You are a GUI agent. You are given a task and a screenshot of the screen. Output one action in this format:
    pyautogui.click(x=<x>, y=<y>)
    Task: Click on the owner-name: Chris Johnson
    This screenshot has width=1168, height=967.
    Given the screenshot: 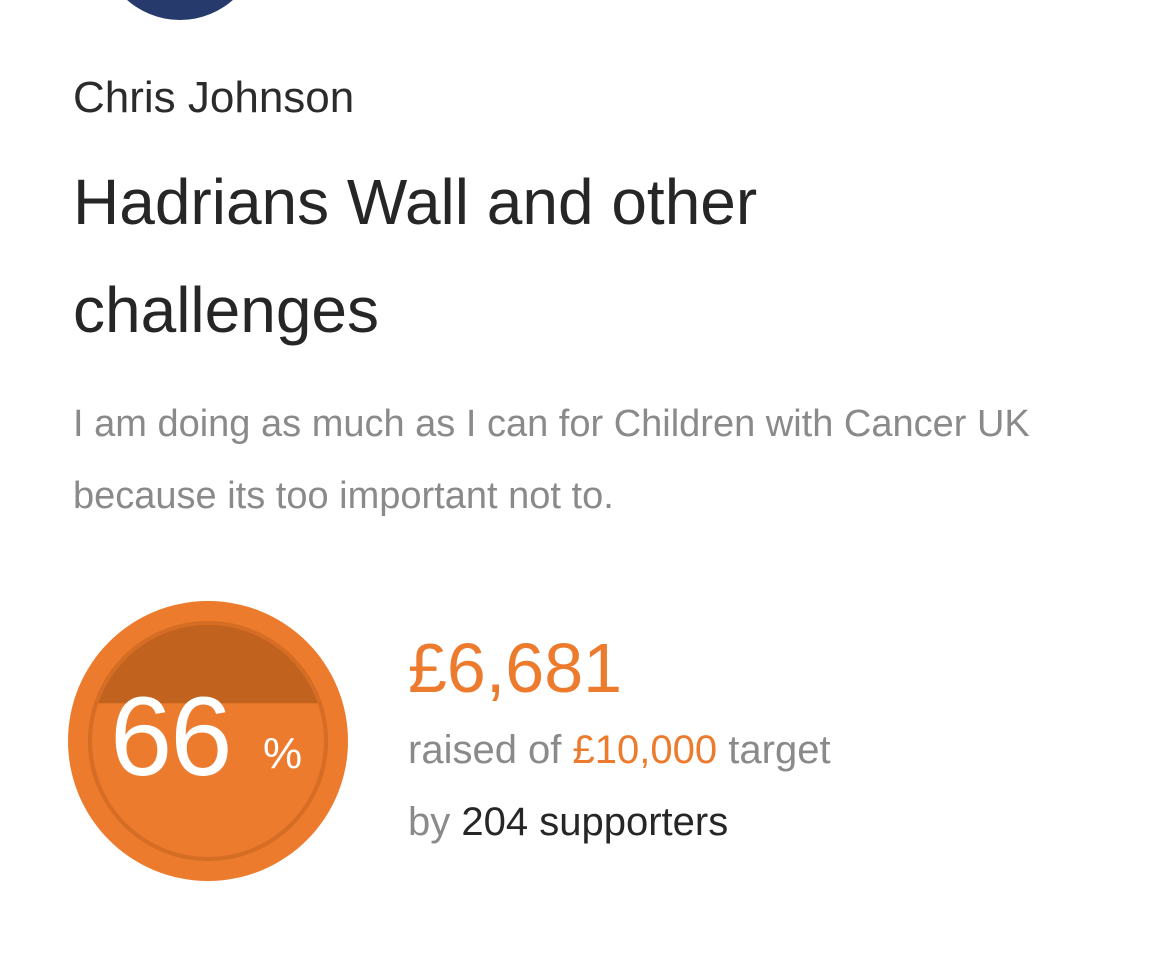 What is the action you would take?
    pyautogui.click(x=214, y=97)
    